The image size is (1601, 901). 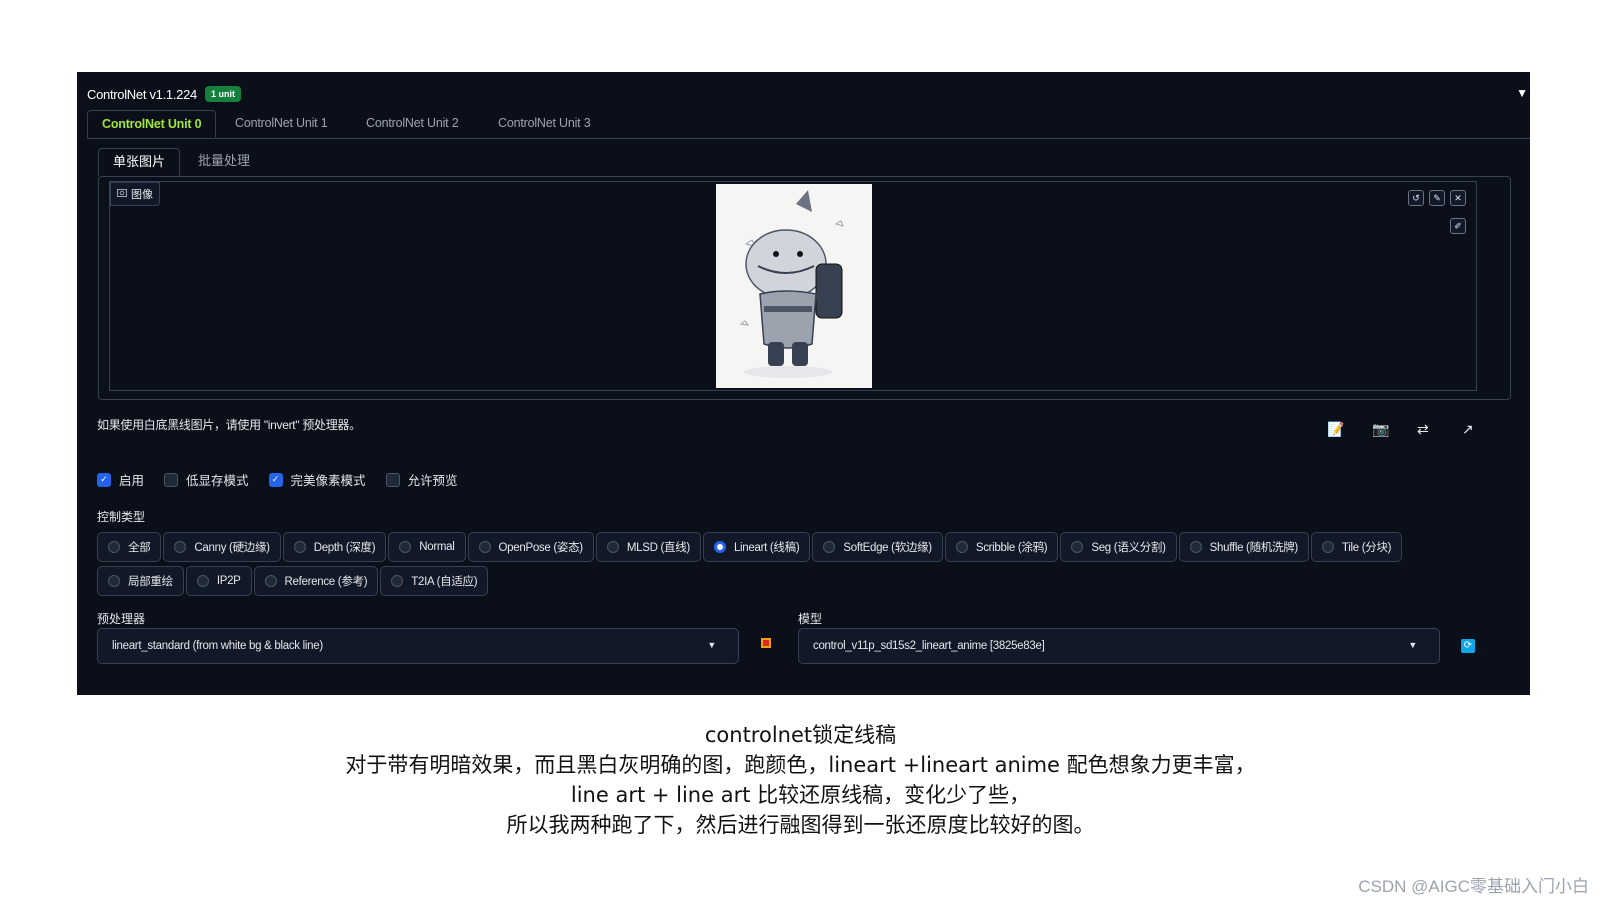 What do you see at coordinates (1380, 429) in the screenshot?
I see `camera-icon: 📷` at bounding box center [1380, 429].